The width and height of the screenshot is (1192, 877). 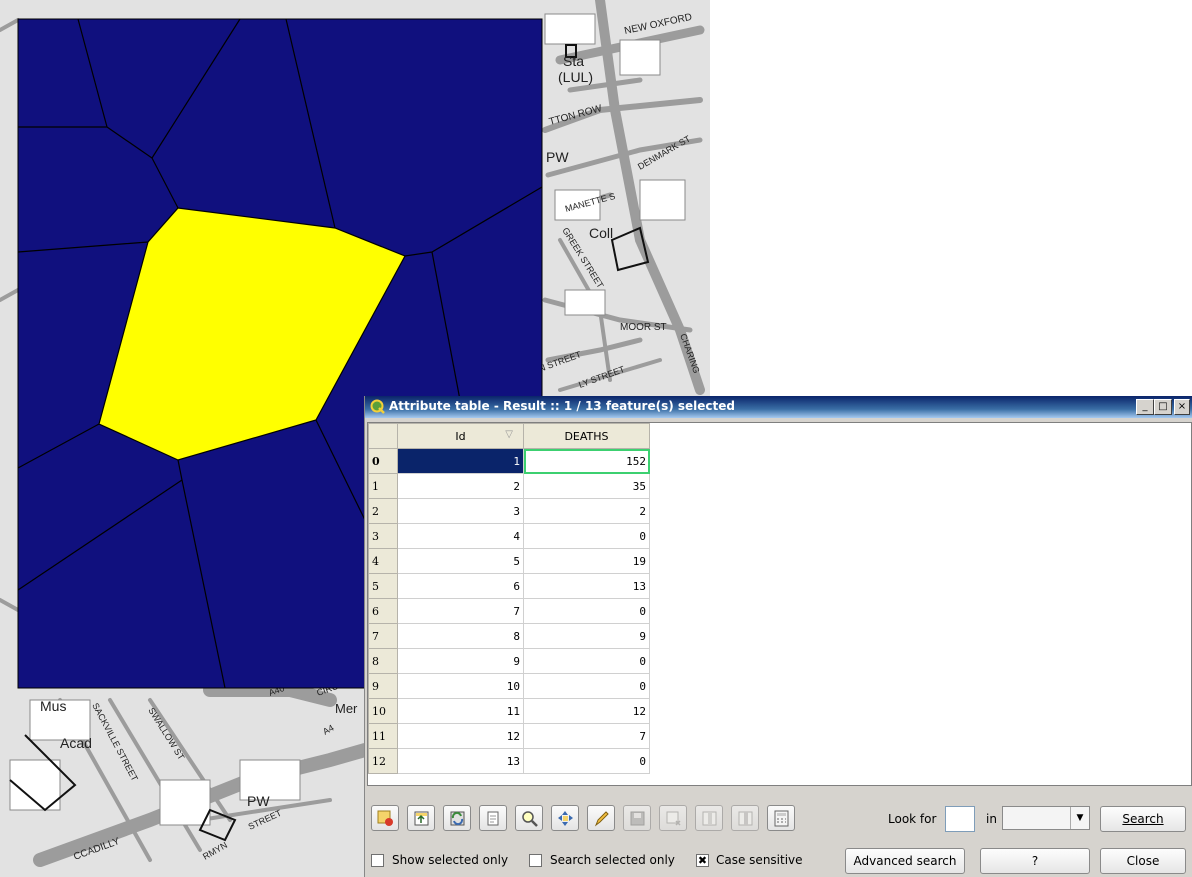 What do you see at coordinates (1163, 407) in the screenshot?
I see `maximize-button: □` at bounding box center [1163, 407].